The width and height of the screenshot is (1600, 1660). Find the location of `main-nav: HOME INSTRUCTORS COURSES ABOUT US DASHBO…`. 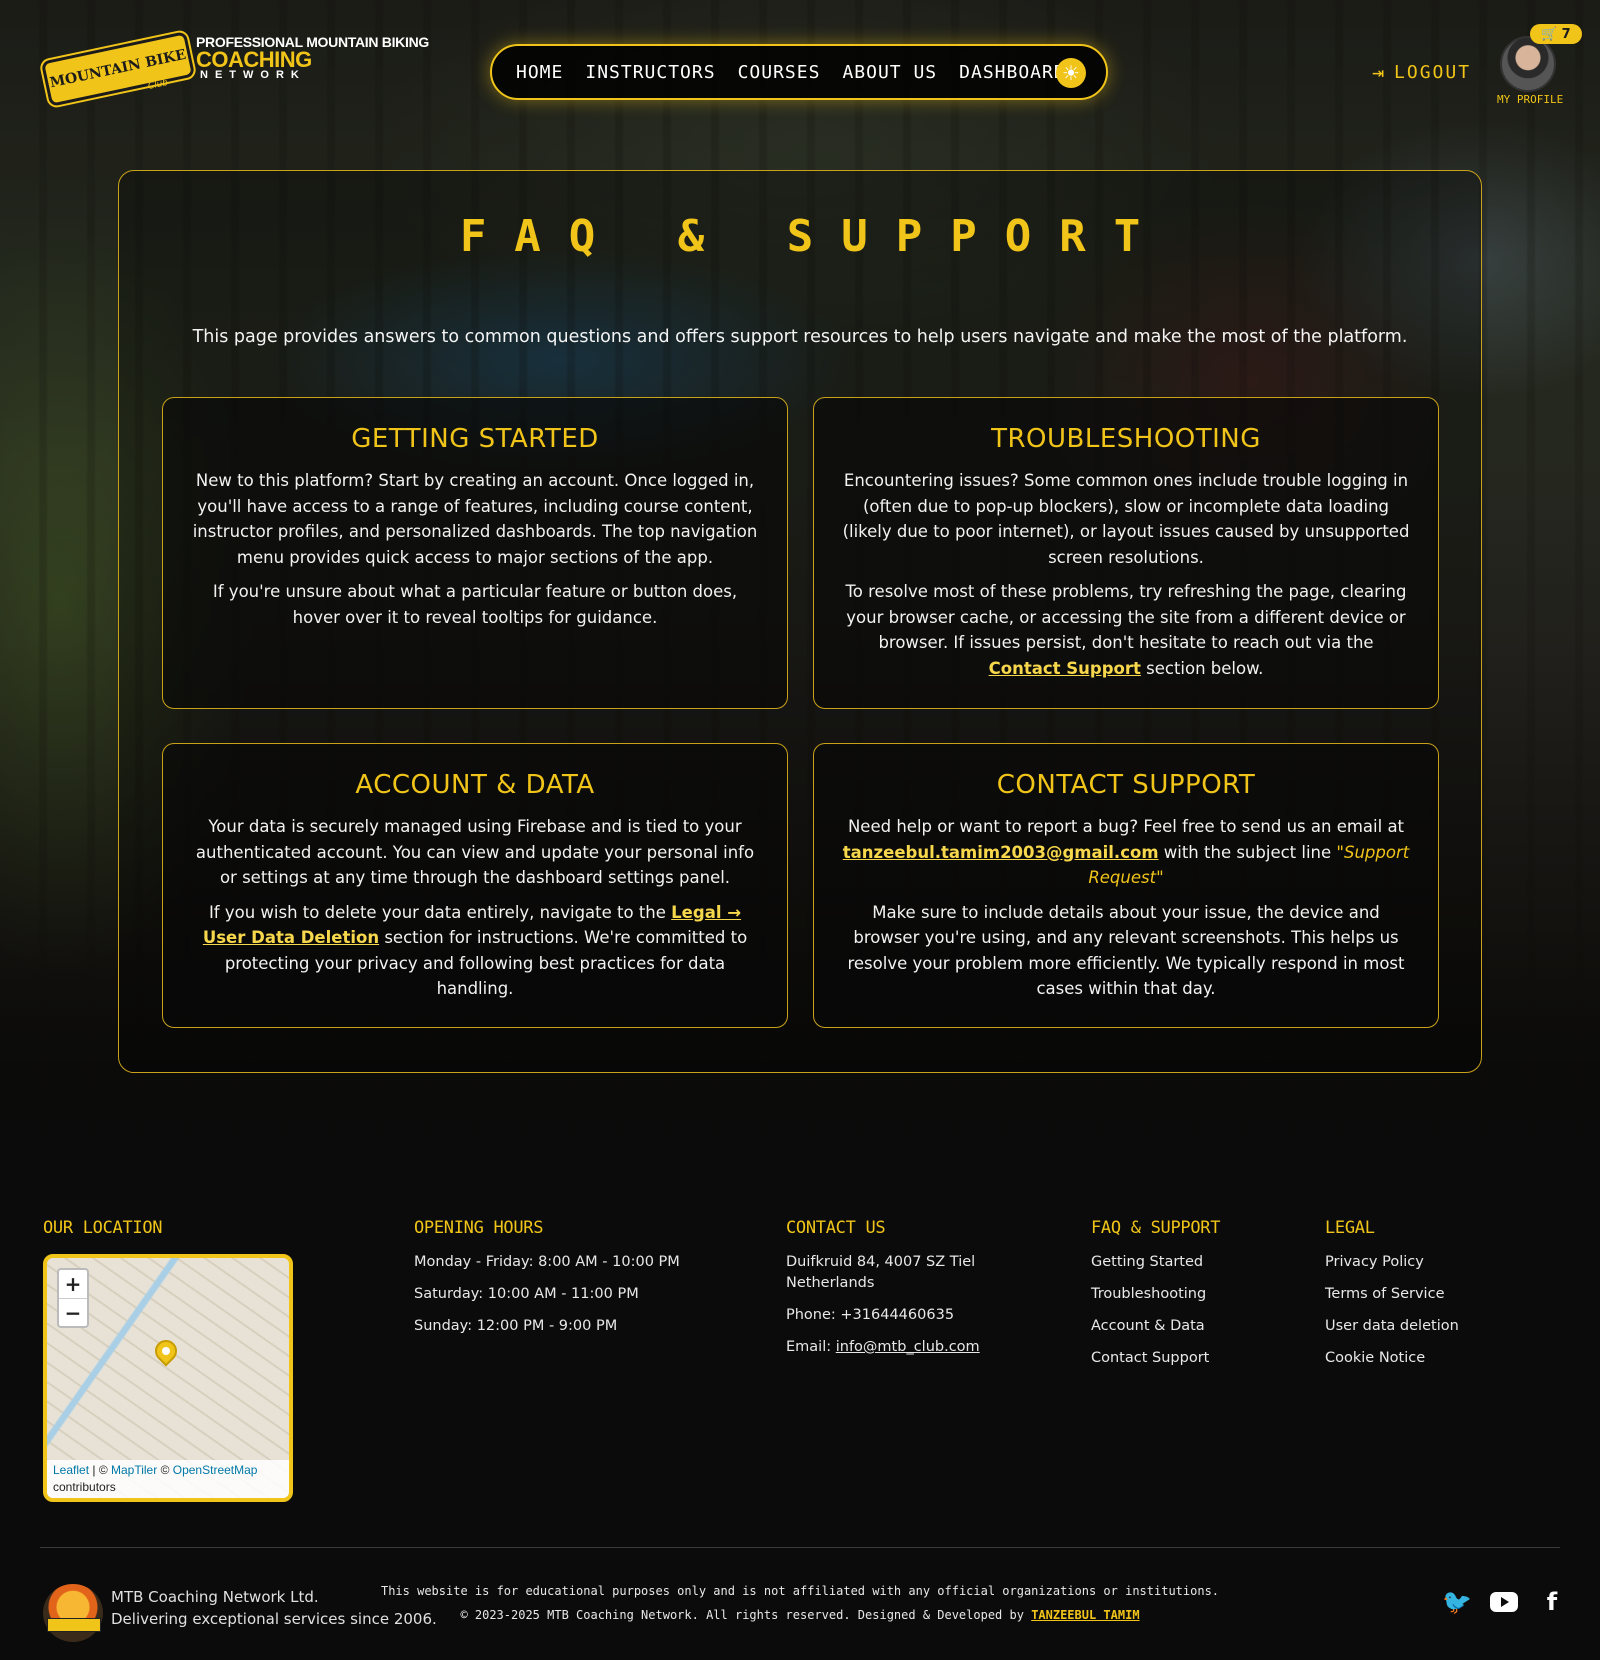

main-nav: HOME INSTRUCTORS COURSES ABOUT US DASHBO… is located at coordinates (799, 72).